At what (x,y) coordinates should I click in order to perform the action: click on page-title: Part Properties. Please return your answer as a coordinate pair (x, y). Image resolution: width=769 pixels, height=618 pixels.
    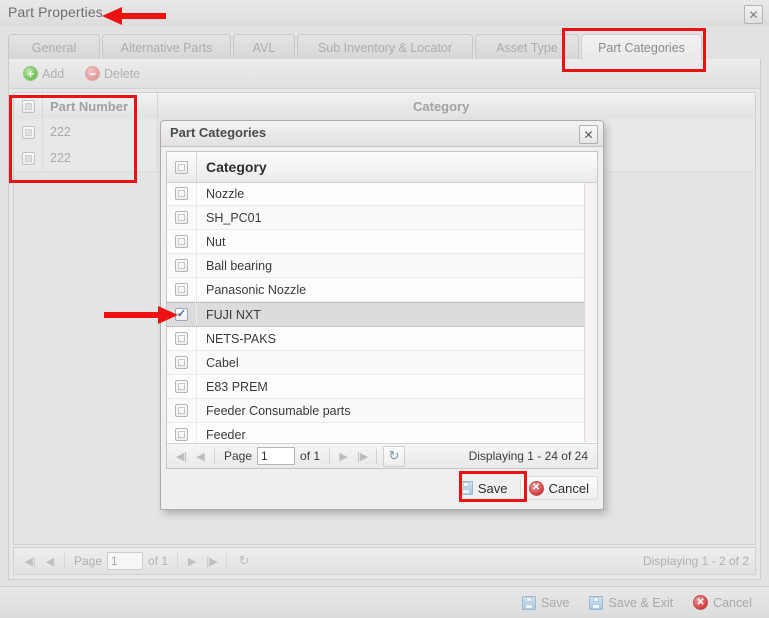
    Looking at the image, I should click on (55, 12).